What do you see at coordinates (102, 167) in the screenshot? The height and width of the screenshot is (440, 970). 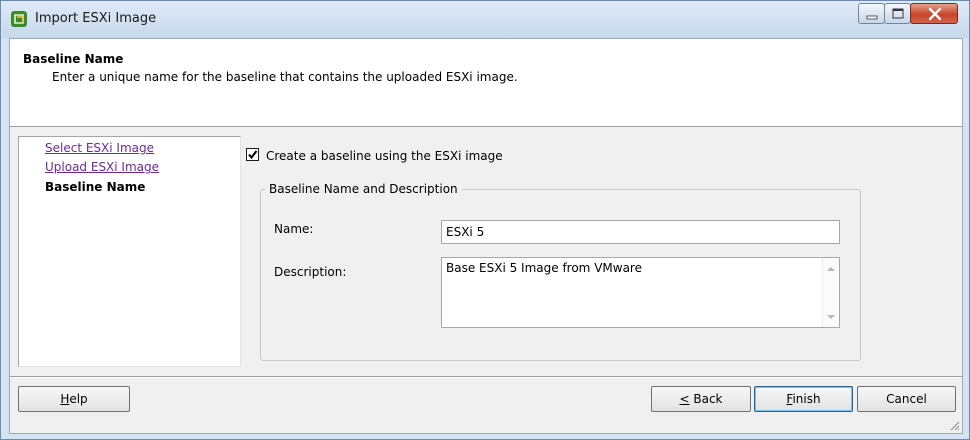 I see `nav-link-upload-esxi-image: Upload ESXi Image` at bounding box center [102, 167].